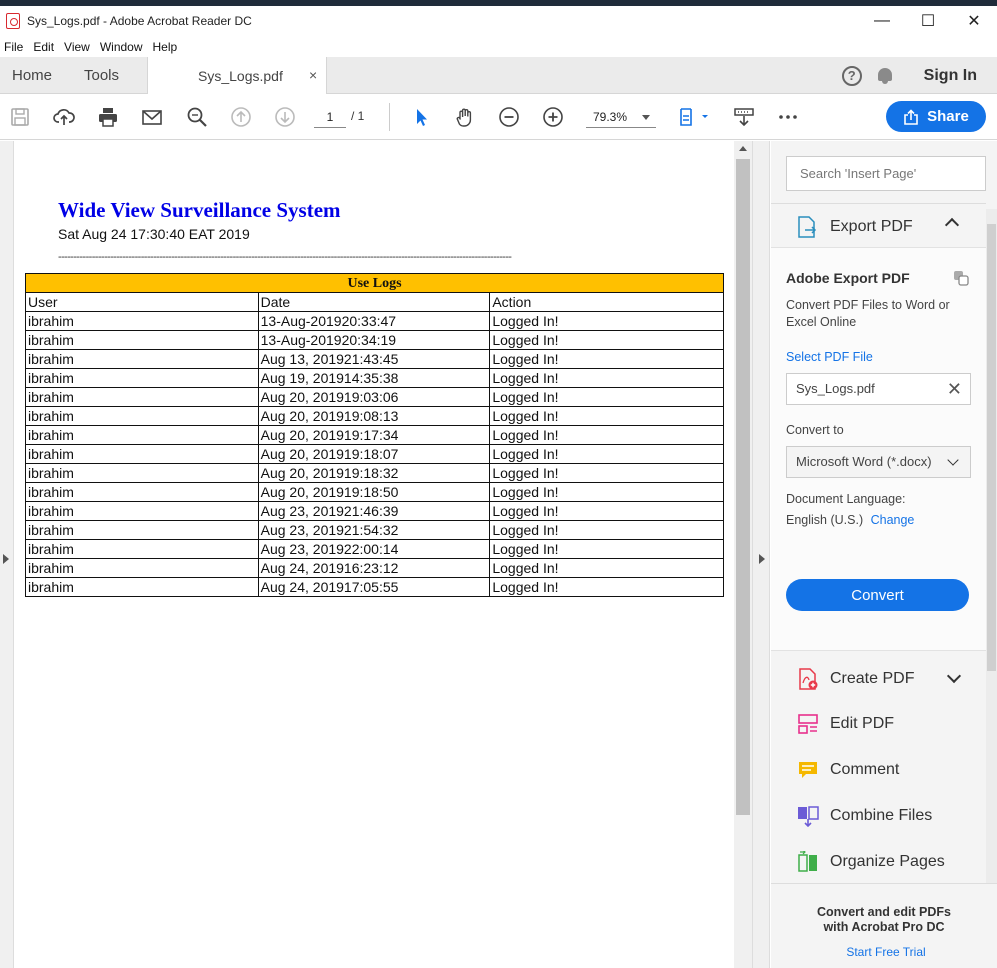 This screenshot has width=997, height=968. I want to click on toolbar: 1 / 1 79.3% Share, so click(498, 117).